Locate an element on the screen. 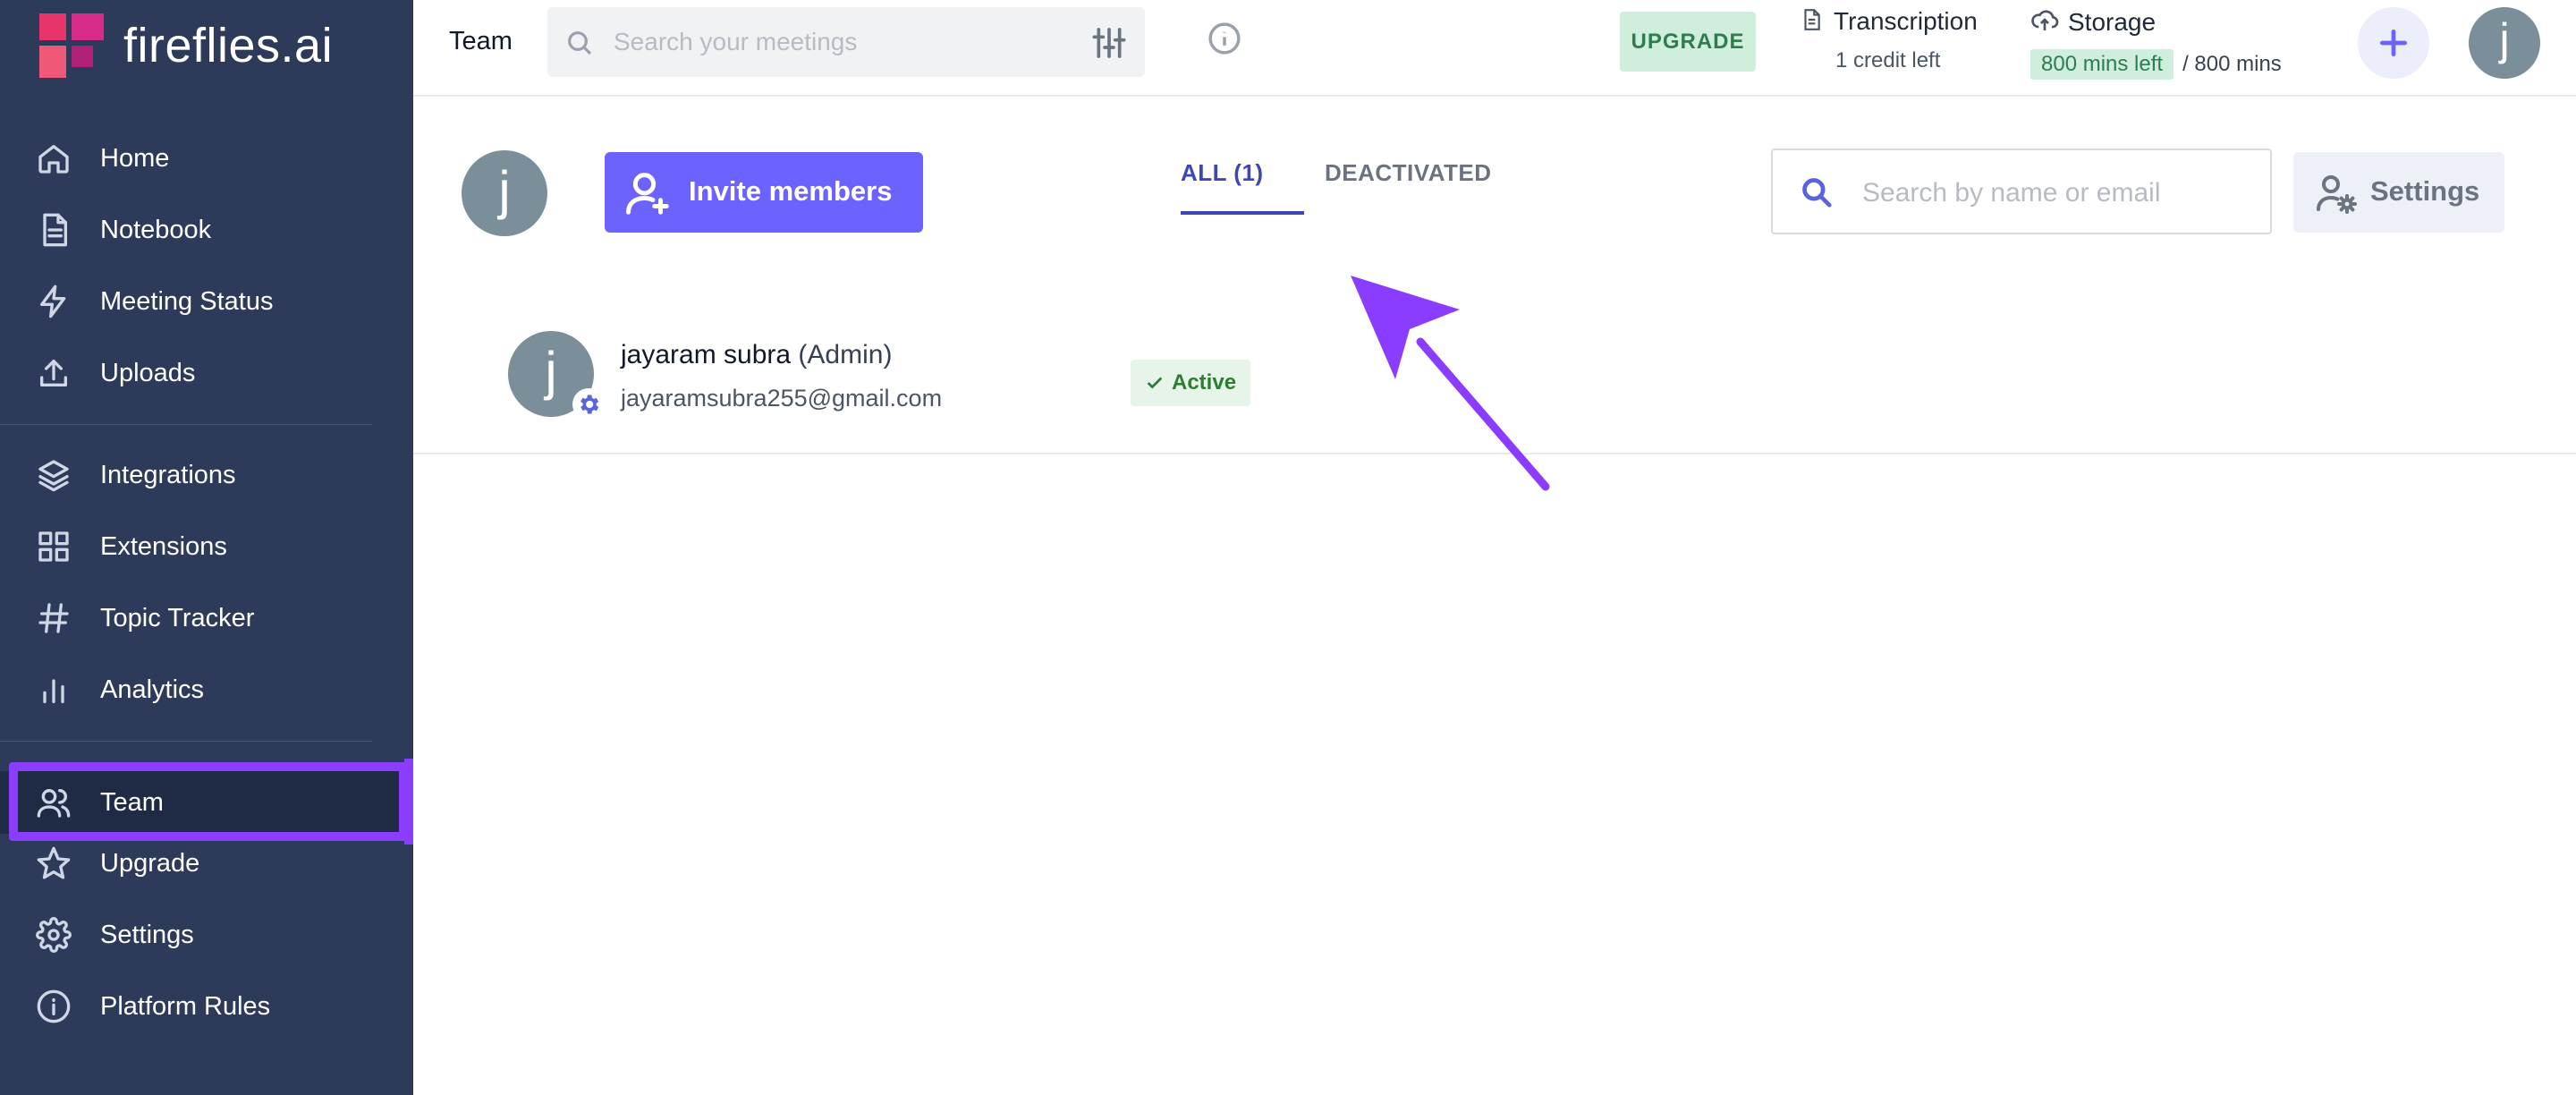  storage-usage: Storage 800 mins left / 800 mins is located at coordinates (2178, 42).